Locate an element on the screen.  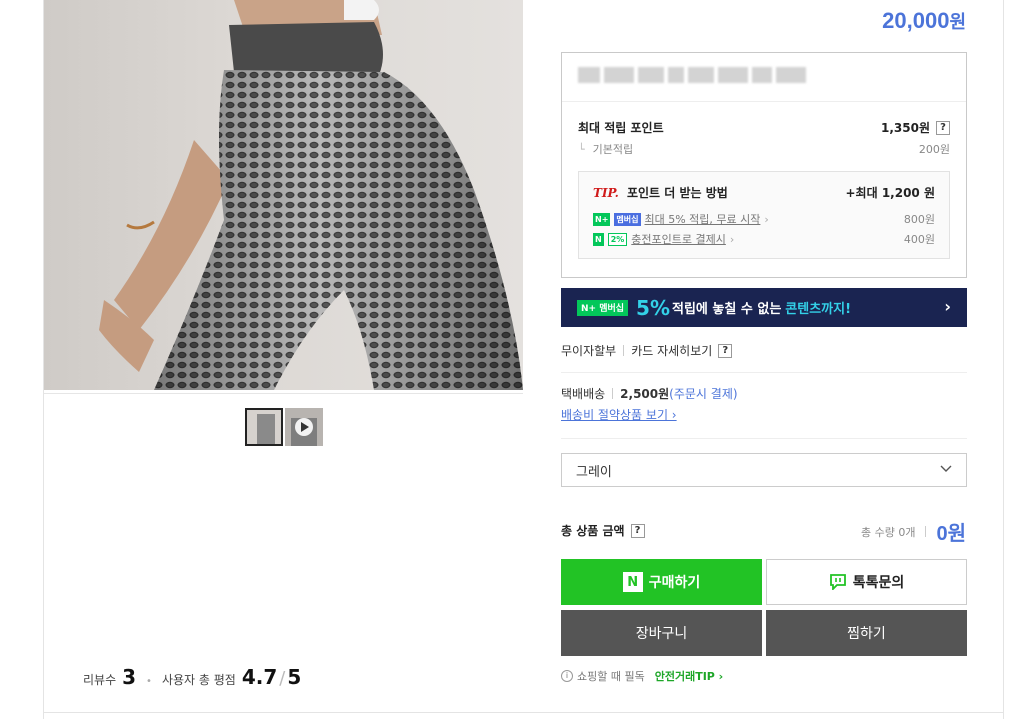
tip-heading: TIP. 포인트 더 받는 방법 is located at coordinates (660, 192).